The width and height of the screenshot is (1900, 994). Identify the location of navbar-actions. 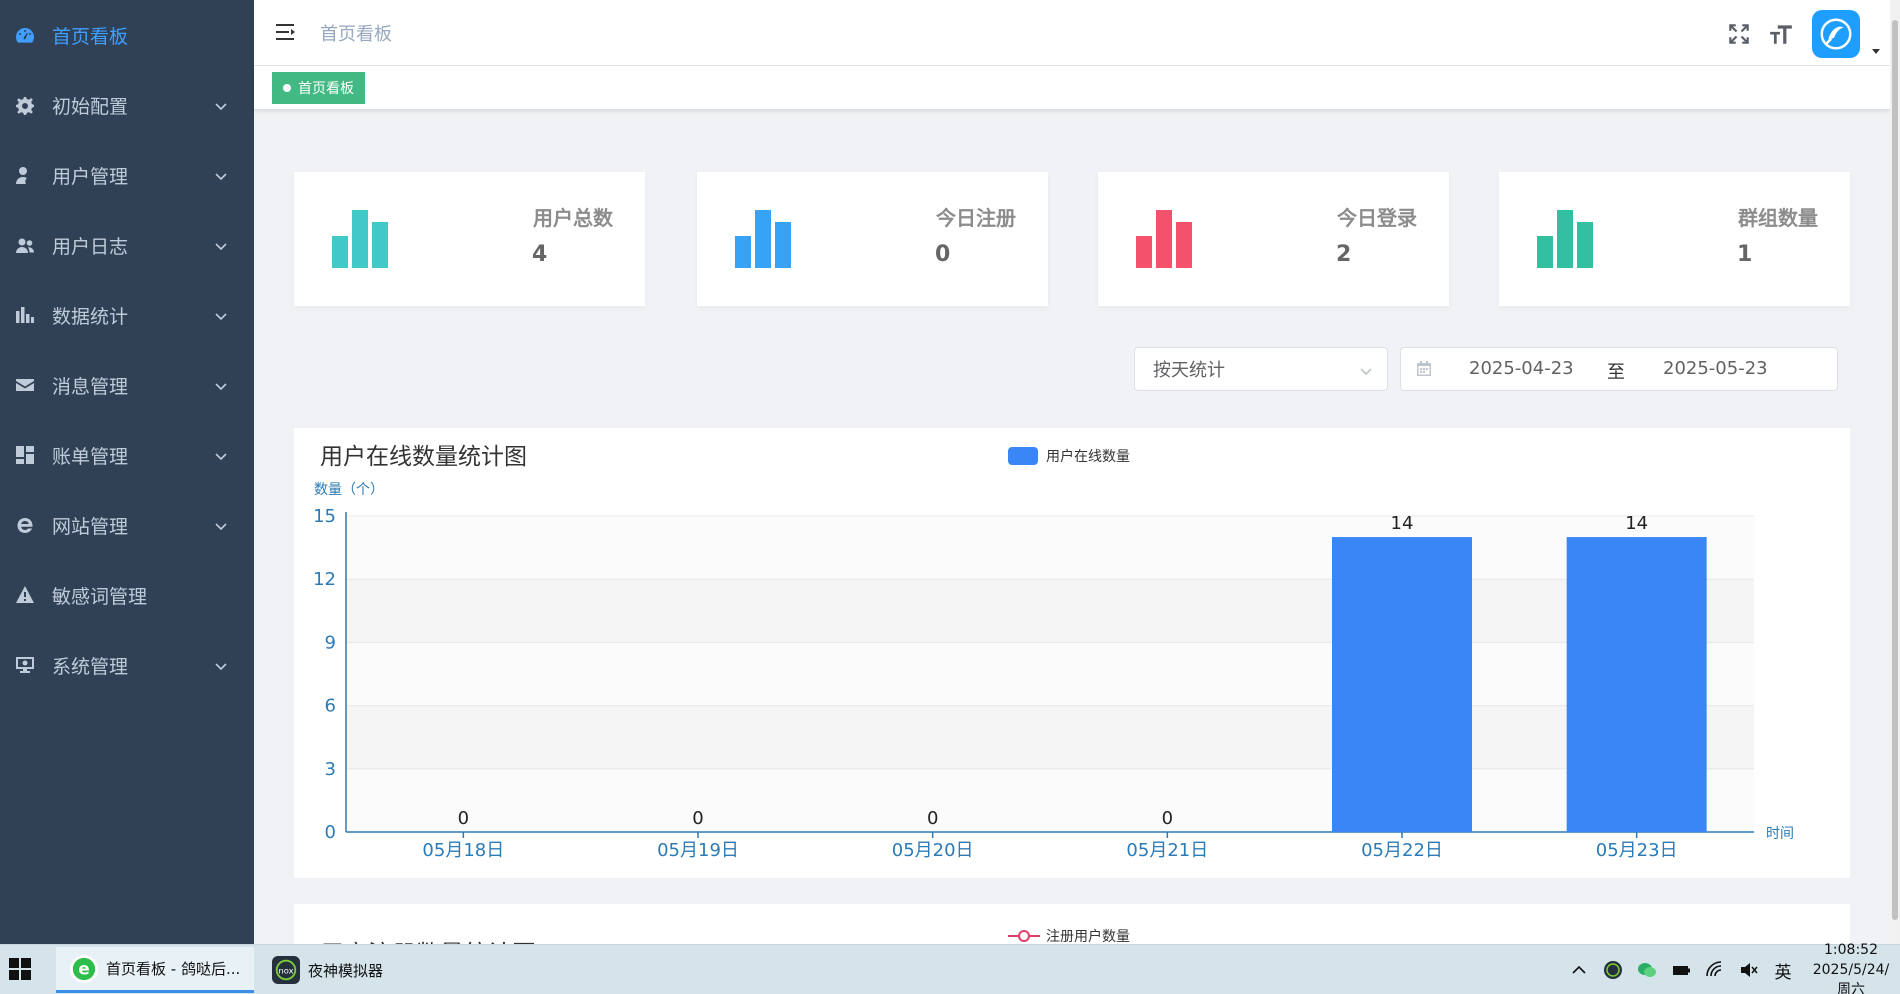
(1803, 34).